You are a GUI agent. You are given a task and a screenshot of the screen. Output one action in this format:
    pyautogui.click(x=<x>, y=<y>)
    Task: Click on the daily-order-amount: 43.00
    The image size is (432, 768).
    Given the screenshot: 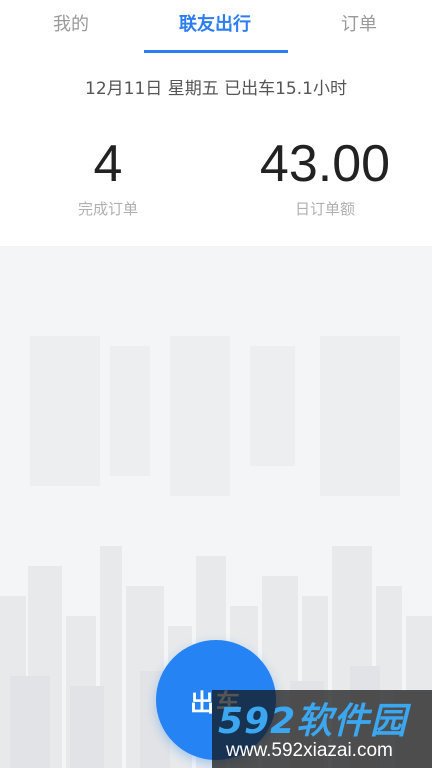 What is the action you would take?
    pyautogui.click(x=325, y=164)
    